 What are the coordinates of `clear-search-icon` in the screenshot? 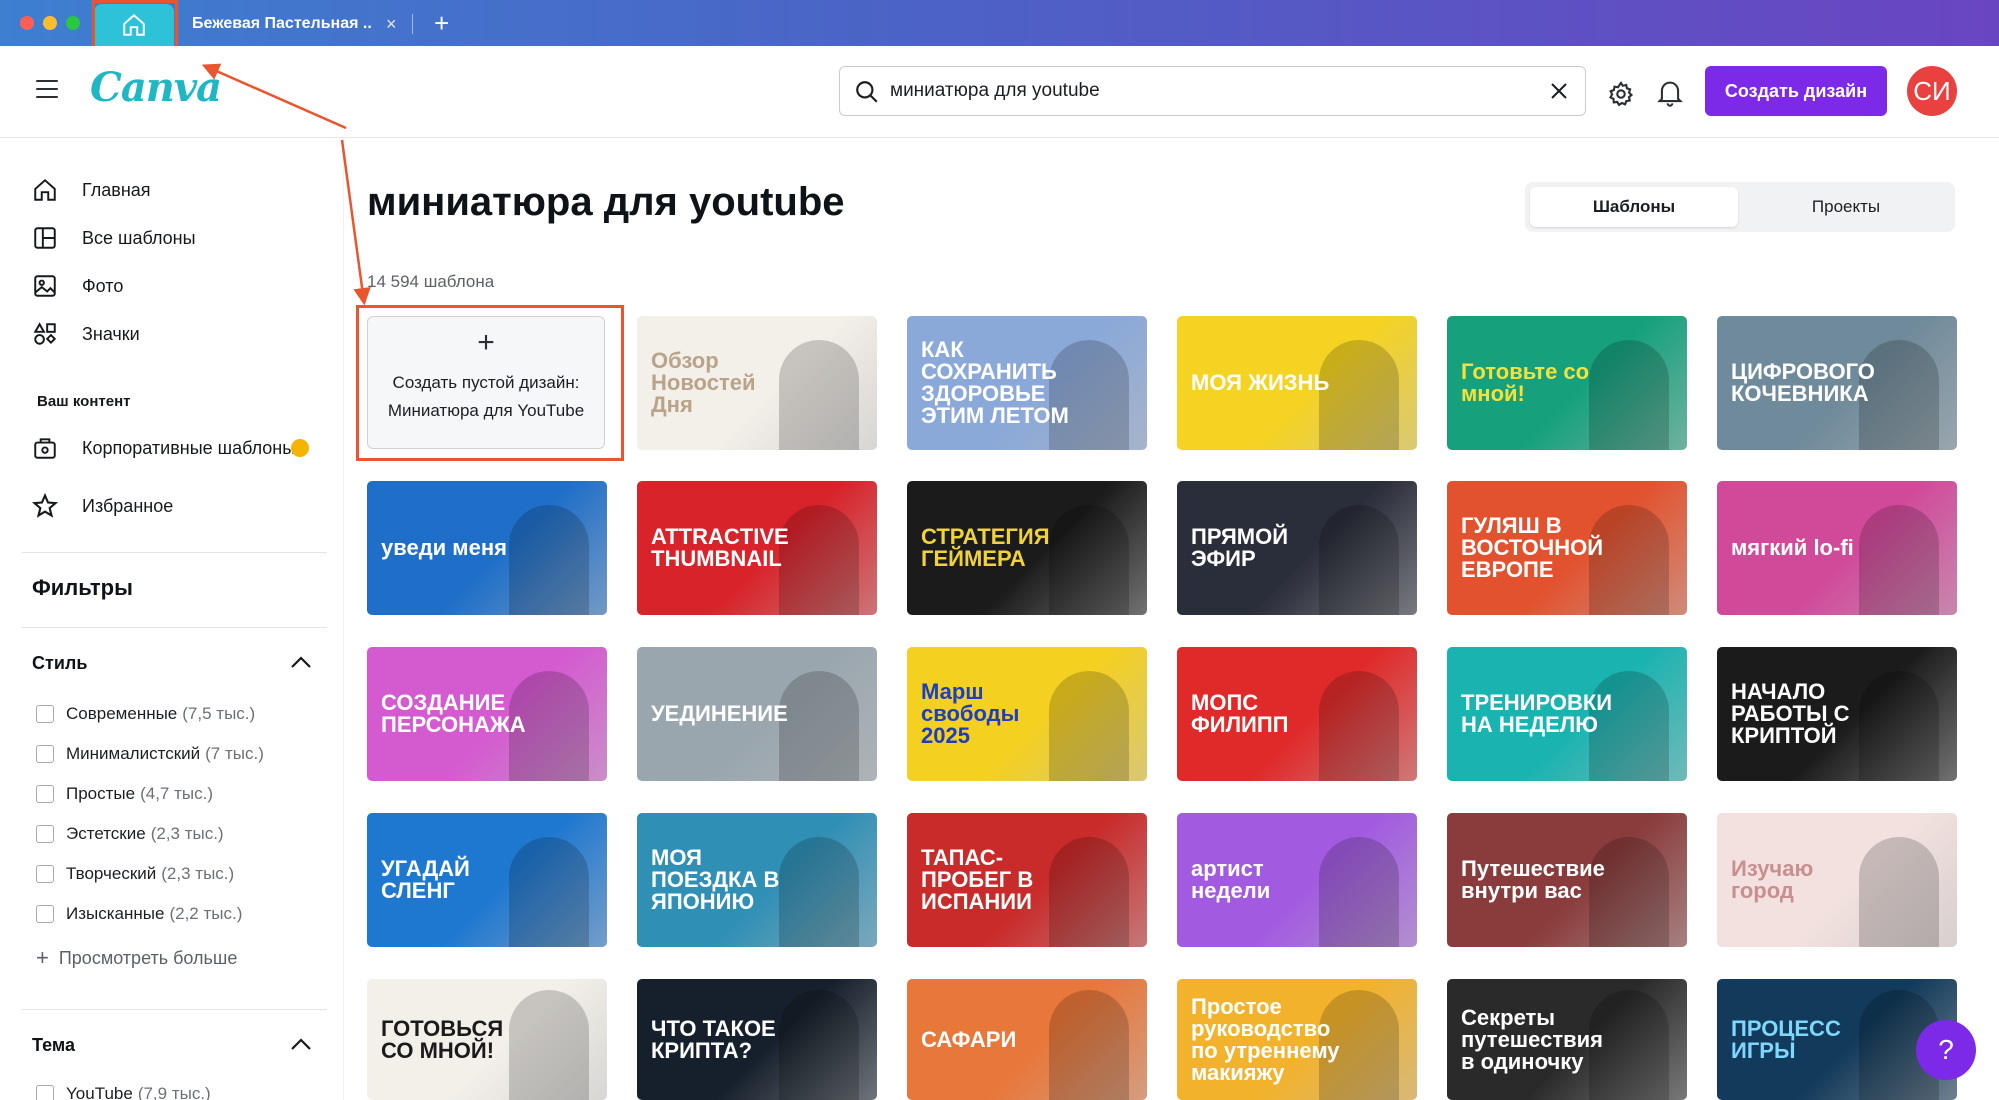 It's located at (1559, 91).